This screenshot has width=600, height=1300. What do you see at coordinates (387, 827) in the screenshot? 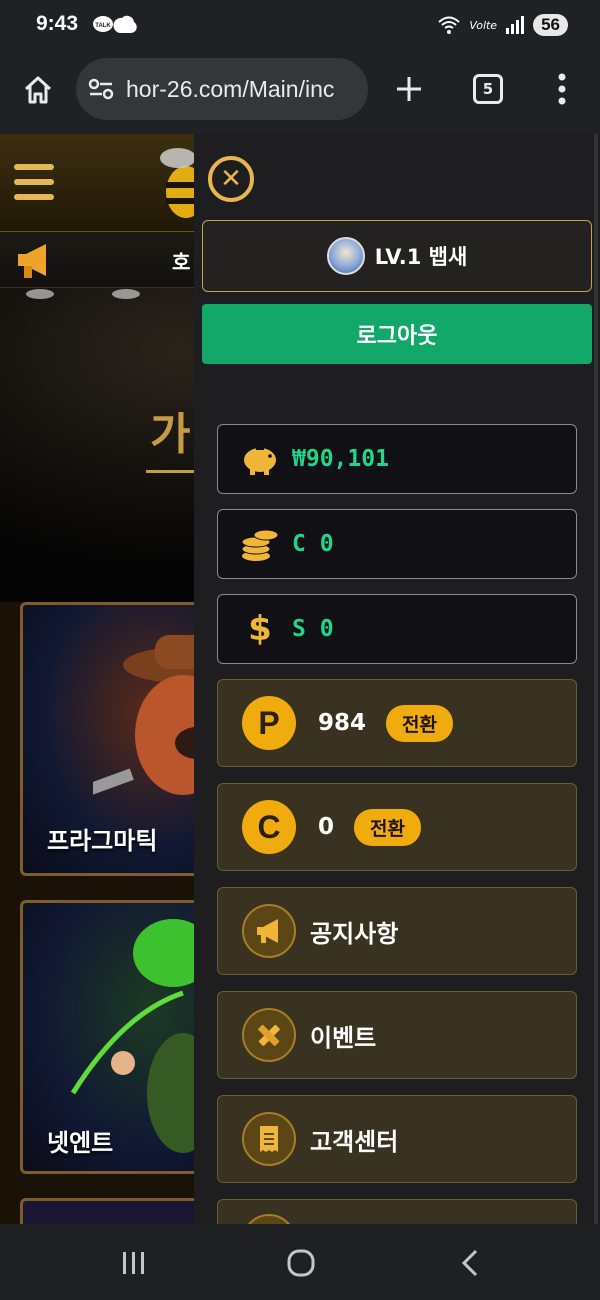
I see `comp-convert-button: 전환` at bounding box center [387, 827].